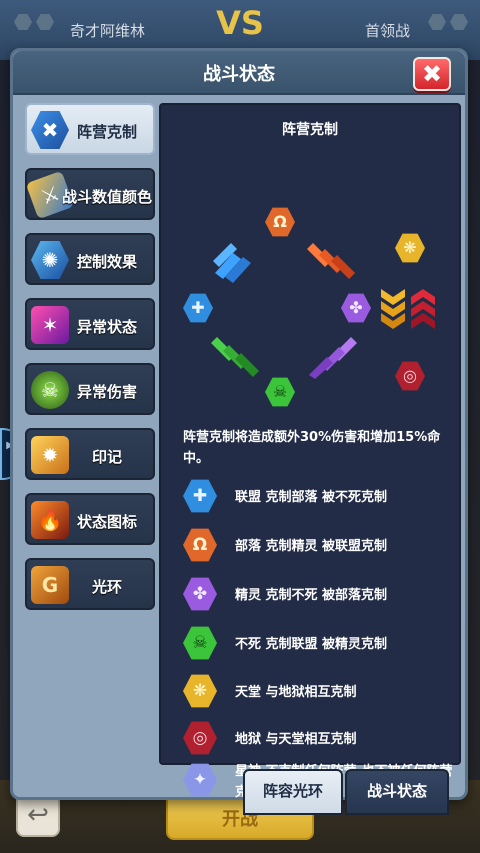 Image resolution: width=480 pixels, height=853 pixels. What do you see at coordinates (311, 644) in the screenshot?
I see `legend-text: 不死 克制联盟 被精灵克制` at bounding box center [311, 644].